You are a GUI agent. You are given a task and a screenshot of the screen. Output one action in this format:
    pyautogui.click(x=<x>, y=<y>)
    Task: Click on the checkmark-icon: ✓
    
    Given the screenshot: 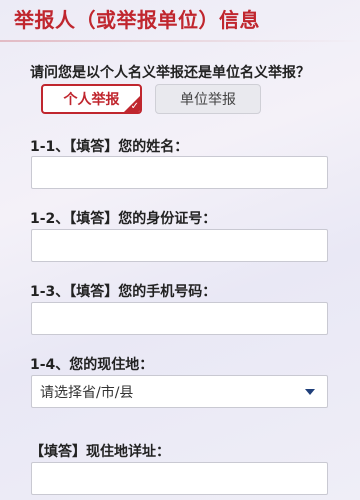 What is the action you would take?
    pyautogui.click(x=134, y=106)
    